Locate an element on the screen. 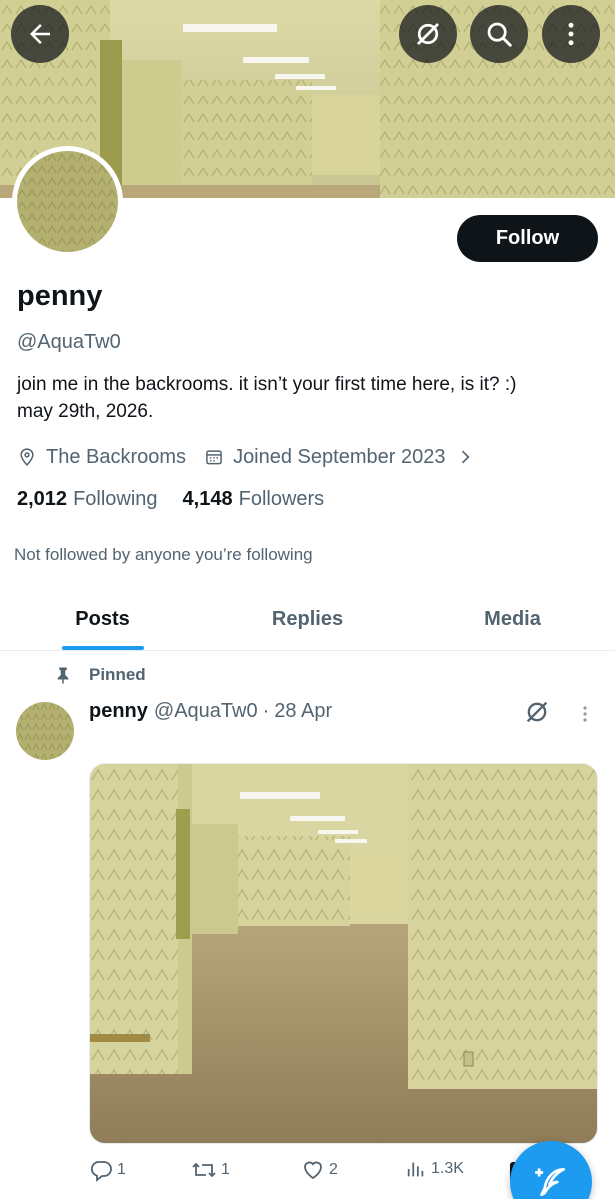 The image size is (615, 1199). heart-icon is located at coordinates (313, 1170).